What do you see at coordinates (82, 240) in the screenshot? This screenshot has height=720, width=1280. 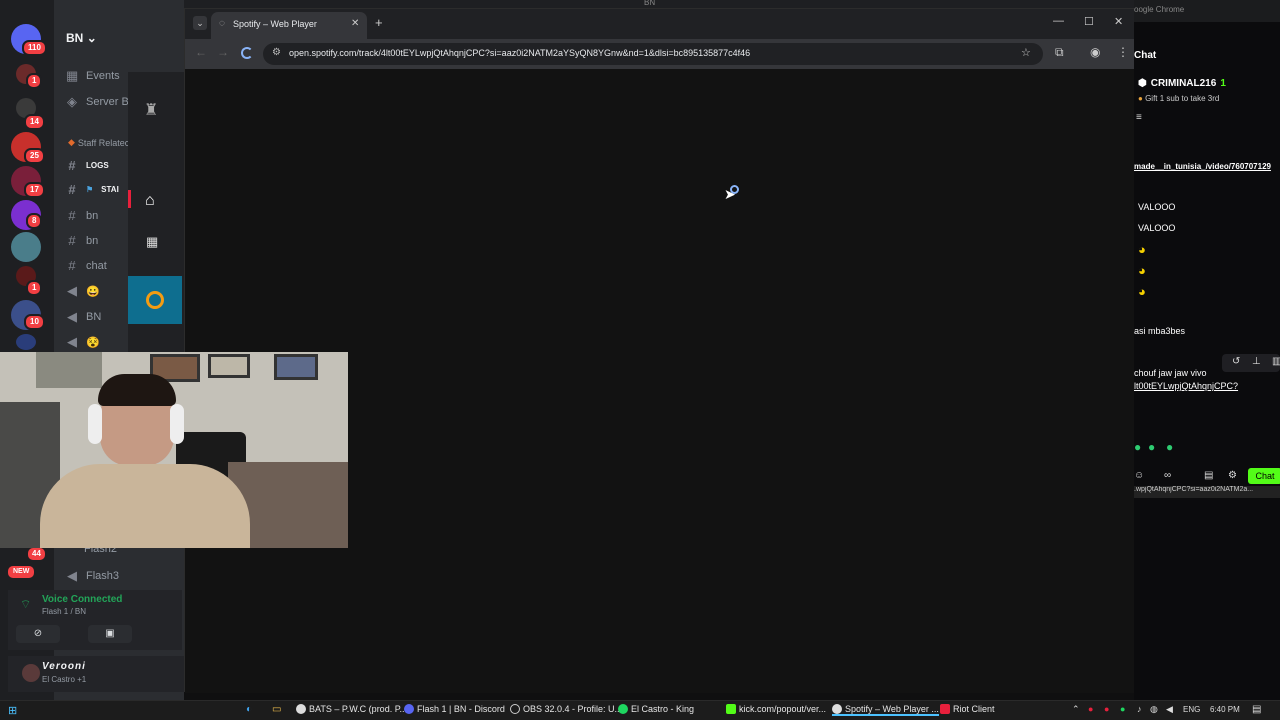 I see `channel-bn2: # bn` at bounding box center [82, 240].